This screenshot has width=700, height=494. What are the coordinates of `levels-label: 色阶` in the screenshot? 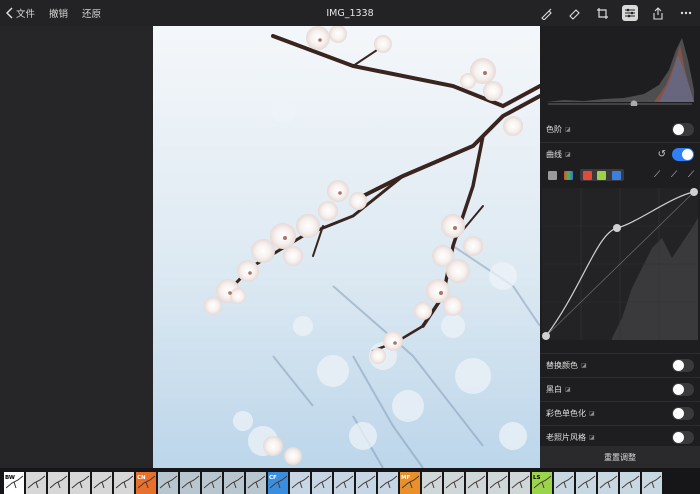 It's located at (554, 129).